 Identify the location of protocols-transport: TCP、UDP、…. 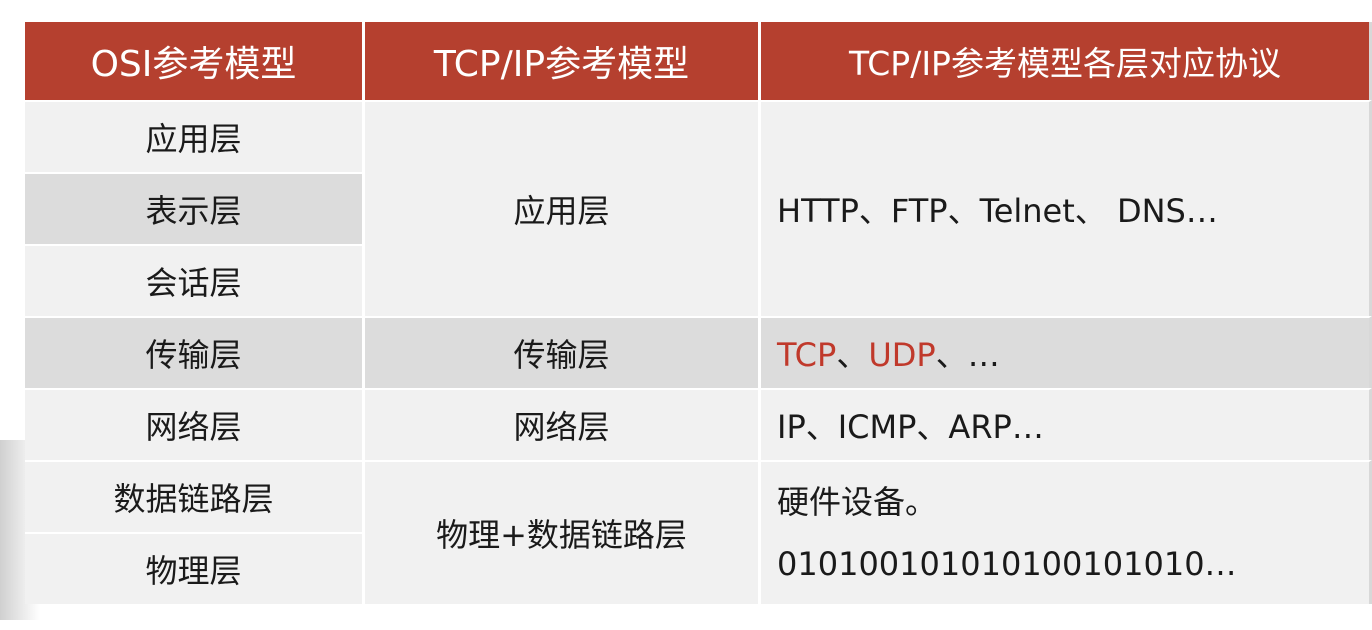
(1066, 352).